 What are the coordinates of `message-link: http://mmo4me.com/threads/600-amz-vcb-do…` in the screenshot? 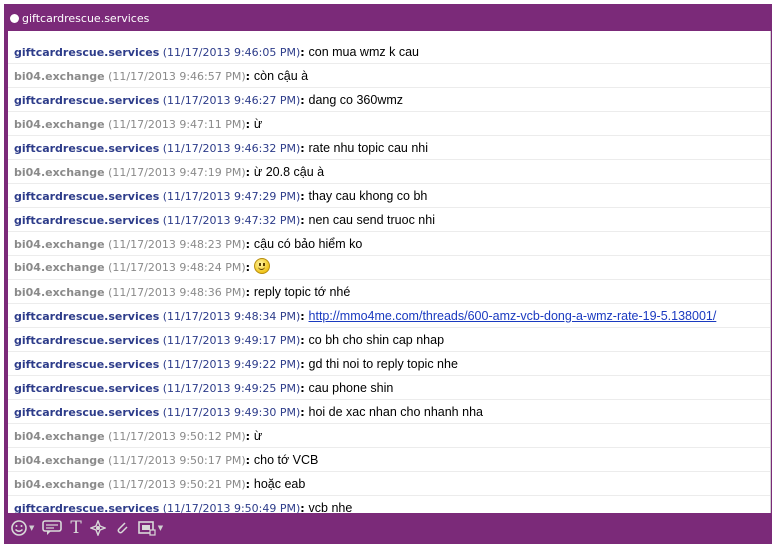 It's located at (513, 316).